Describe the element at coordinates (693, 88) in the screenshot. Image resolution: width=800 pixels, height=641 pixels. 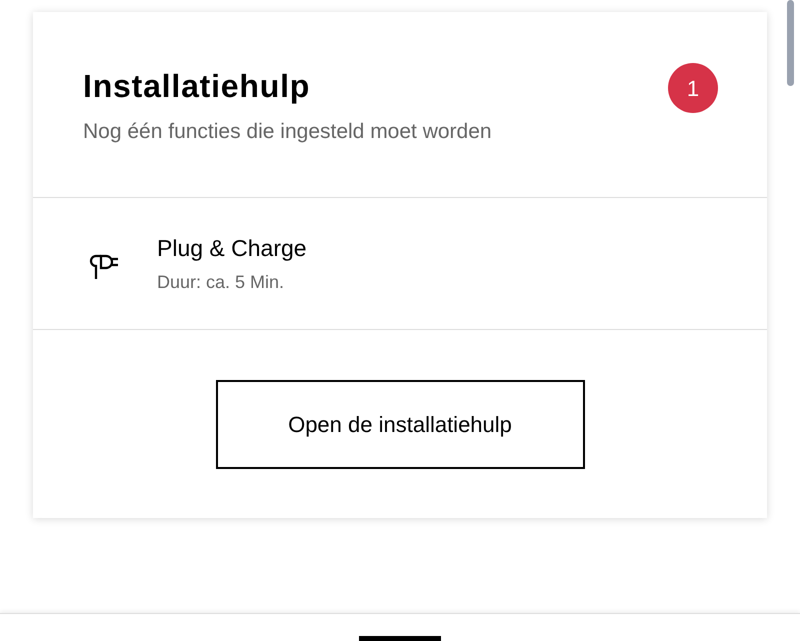
I see `count-badge: 1` at that location.